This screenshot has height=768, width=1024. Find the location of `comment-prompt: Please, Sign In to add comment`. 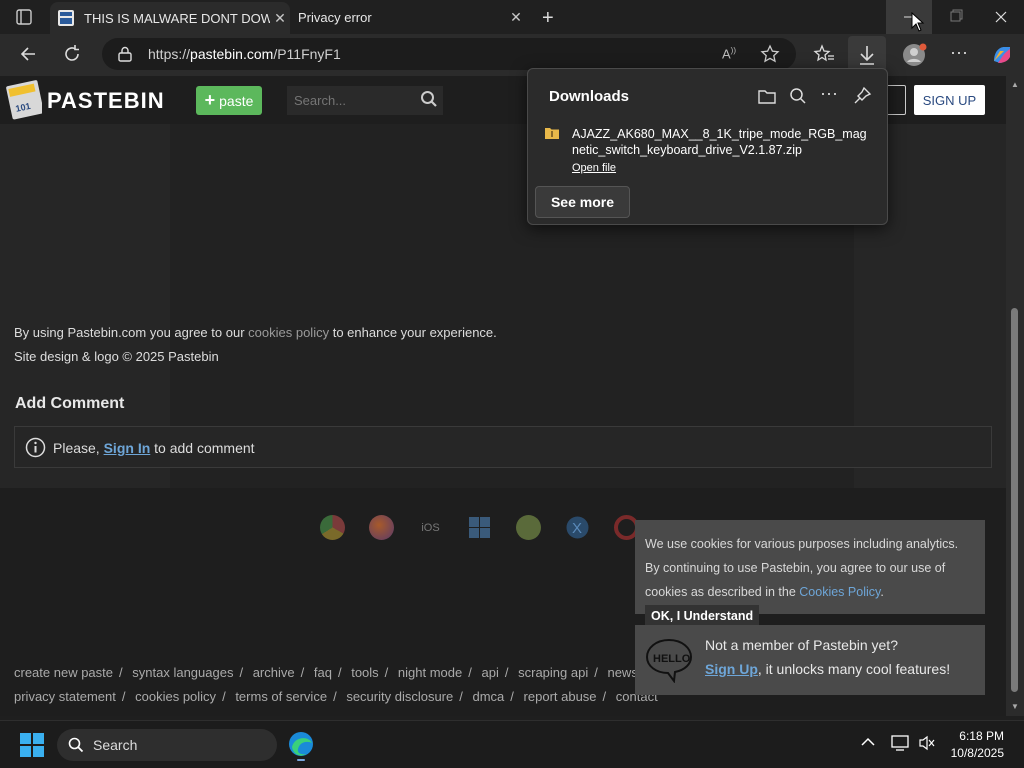

comment-prompt: Please, Sign In to add comment is located at coordinates (154, 448).